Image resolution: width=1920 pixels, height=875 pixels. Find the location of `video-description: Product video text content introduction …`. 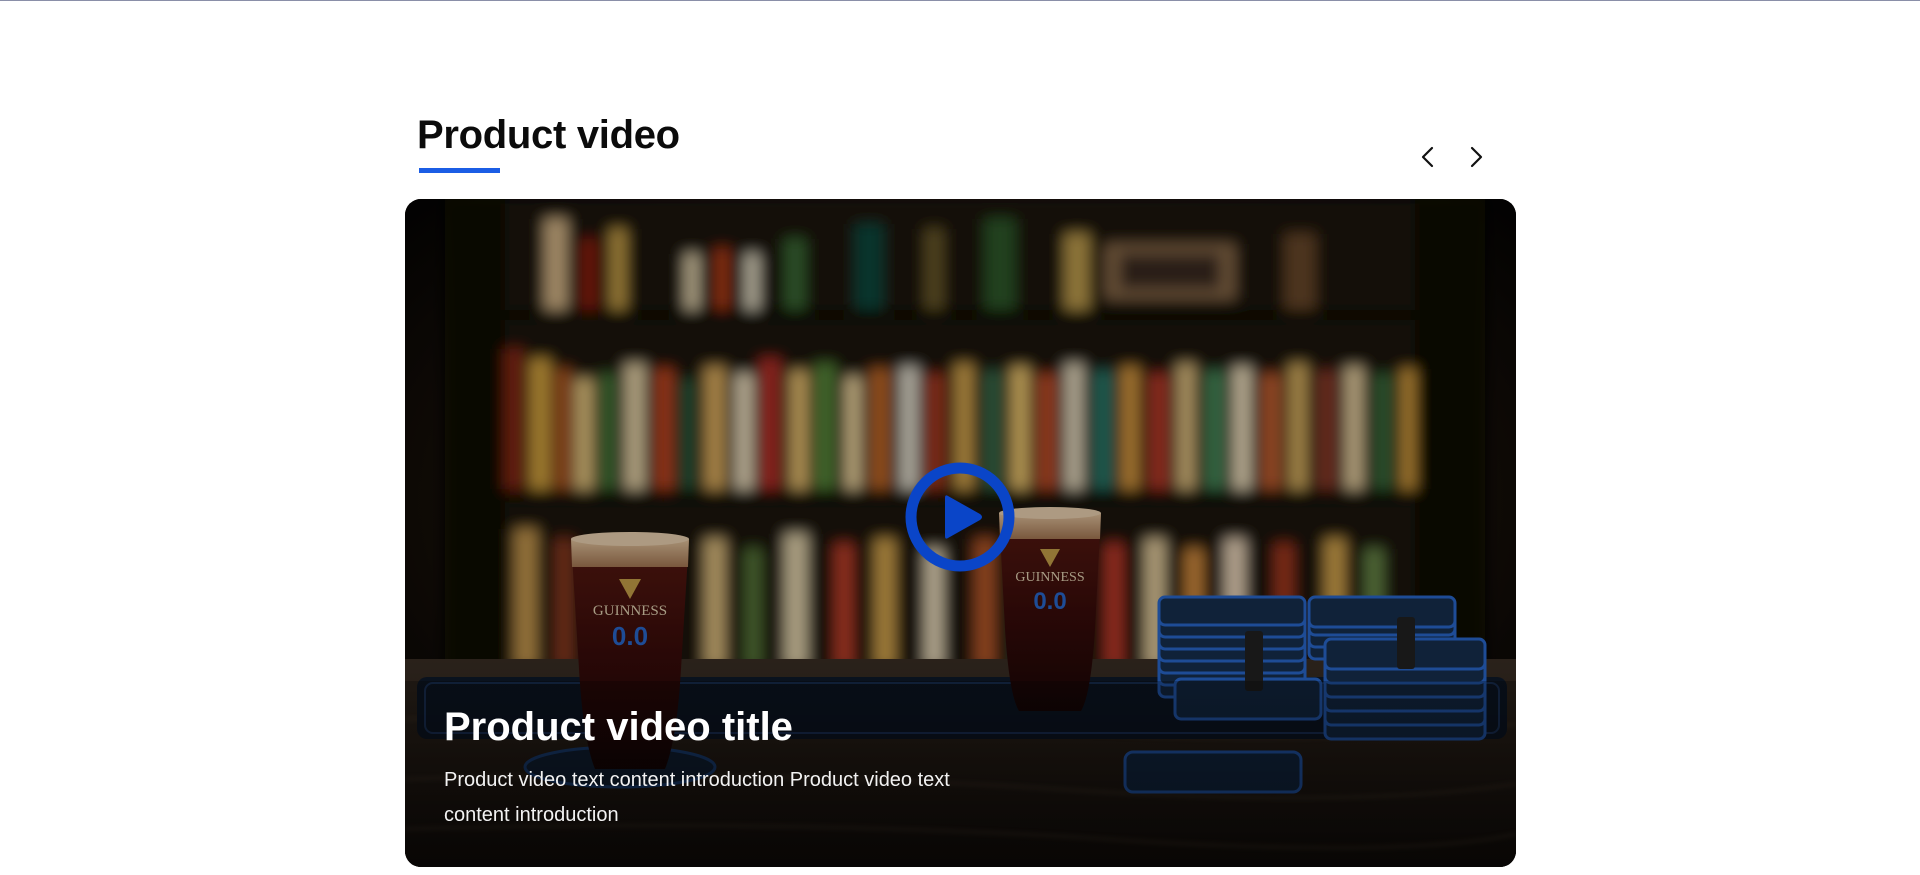

video-description: Product video text content introduction … is located at coordinates (697, 797).